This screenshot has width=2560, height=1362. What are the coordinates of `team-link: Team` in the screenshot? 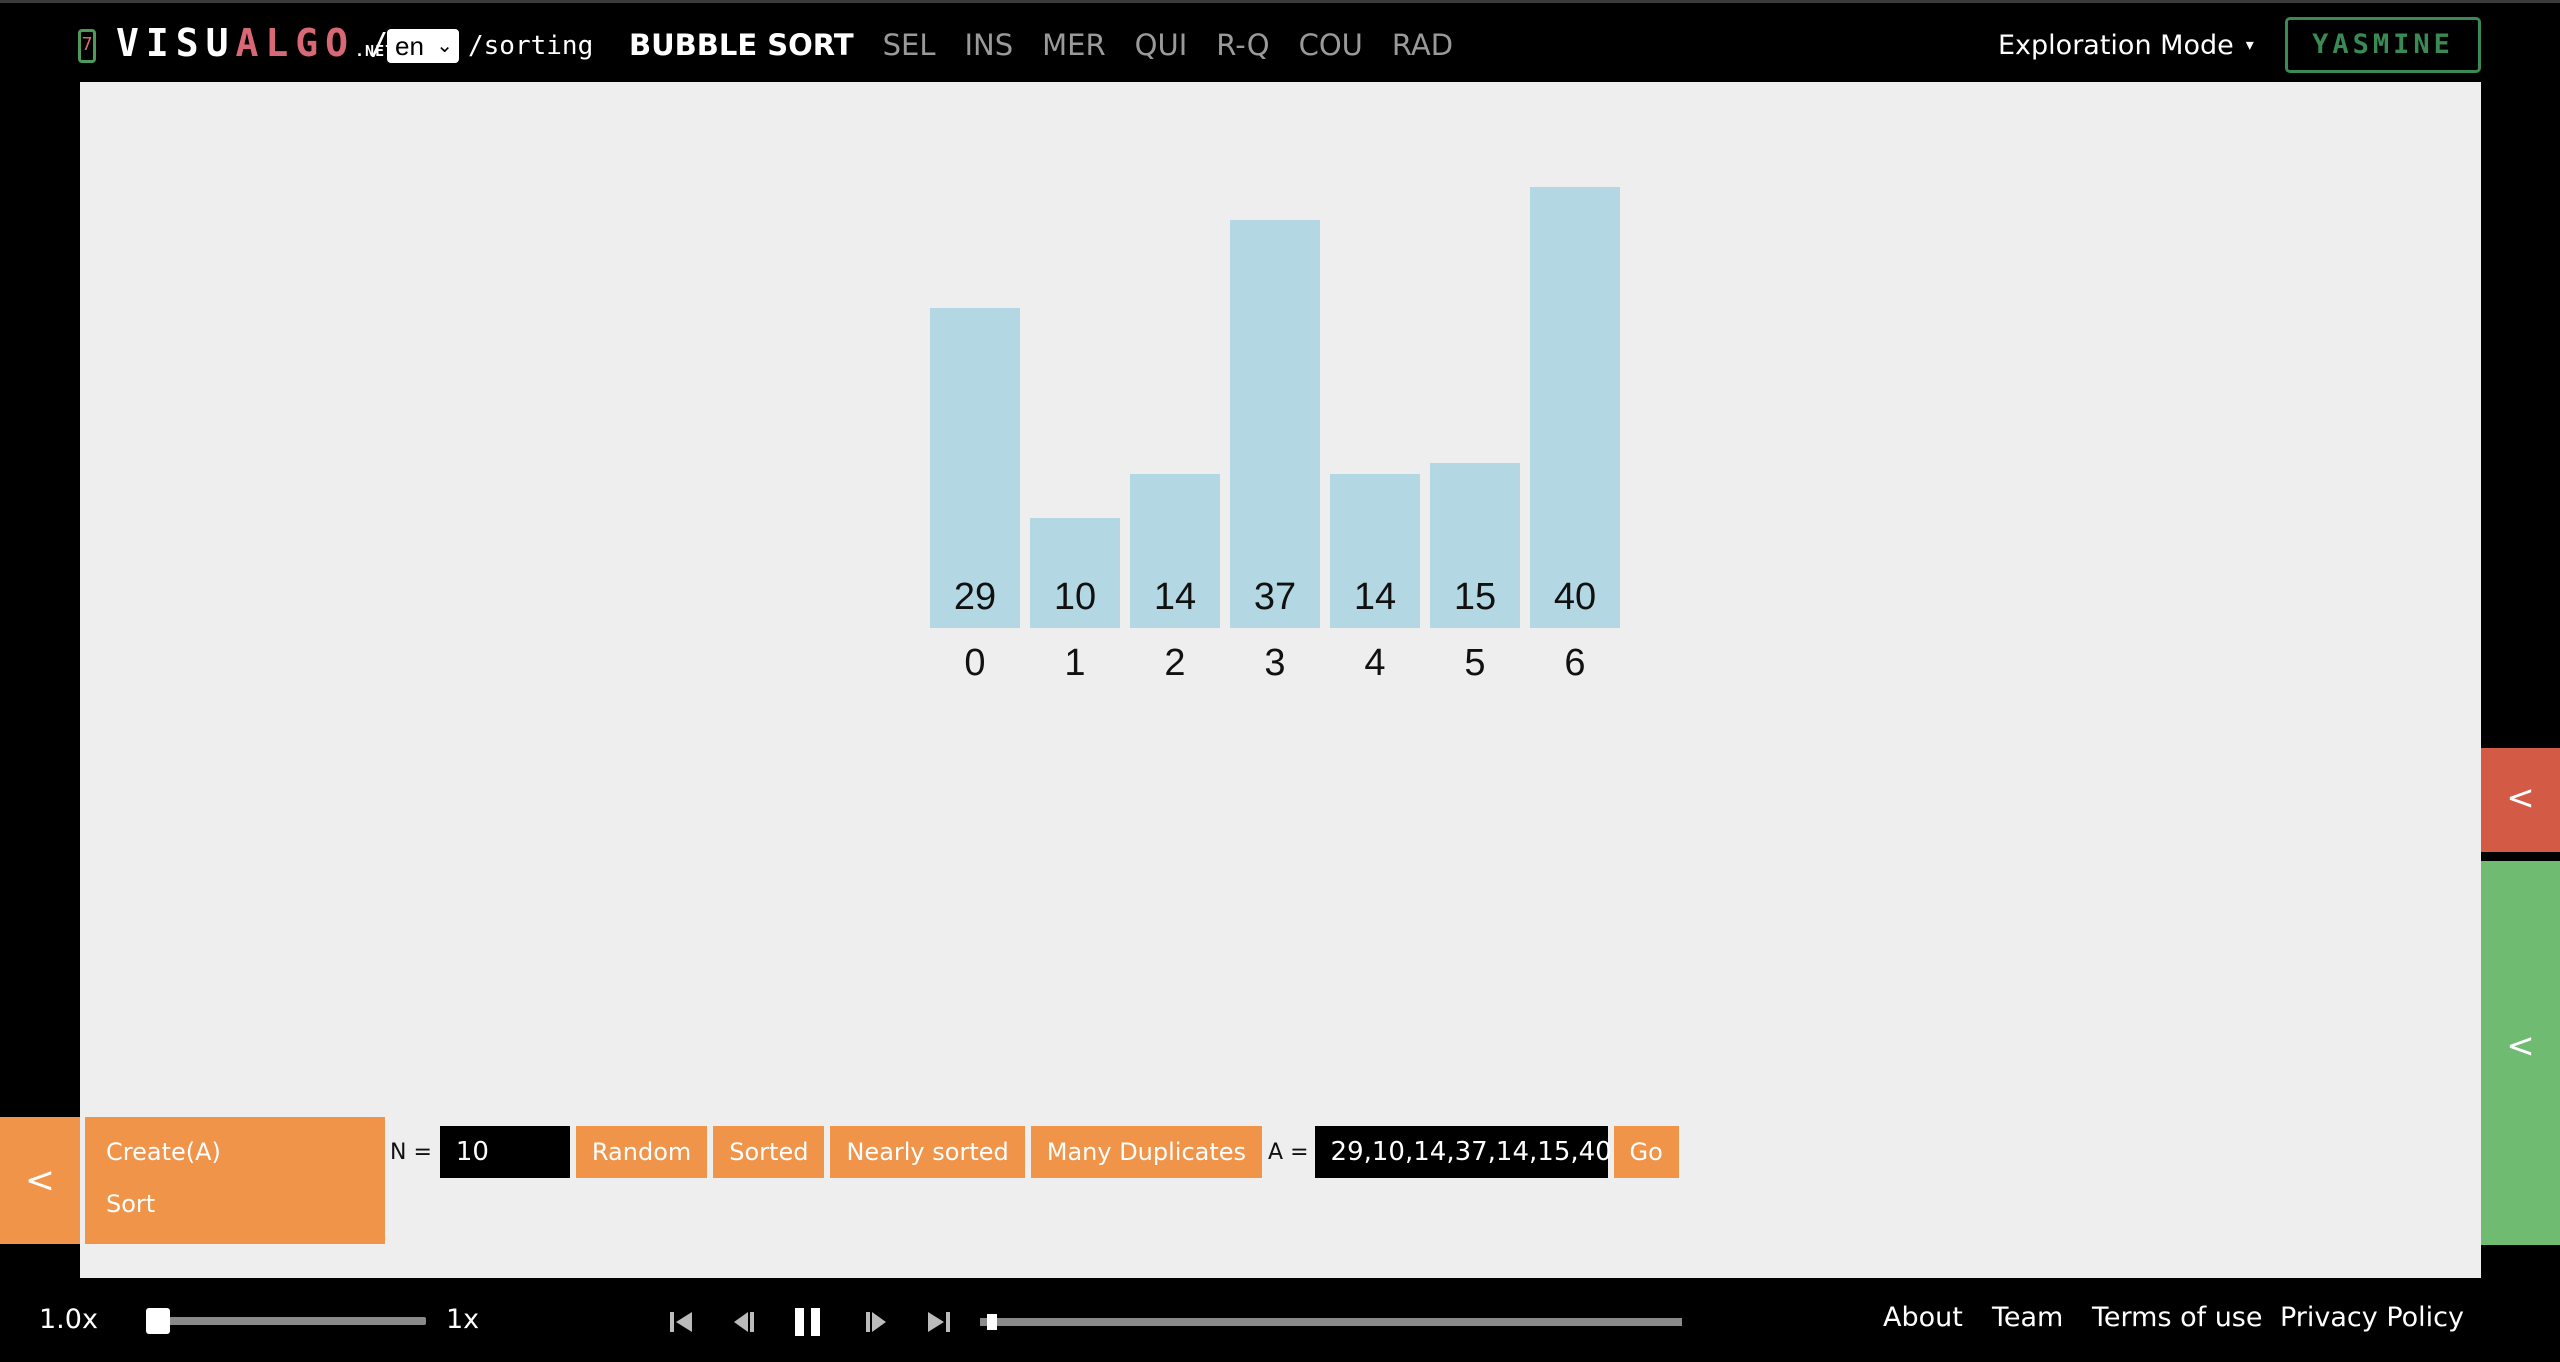 It's located at (2027, 1317).